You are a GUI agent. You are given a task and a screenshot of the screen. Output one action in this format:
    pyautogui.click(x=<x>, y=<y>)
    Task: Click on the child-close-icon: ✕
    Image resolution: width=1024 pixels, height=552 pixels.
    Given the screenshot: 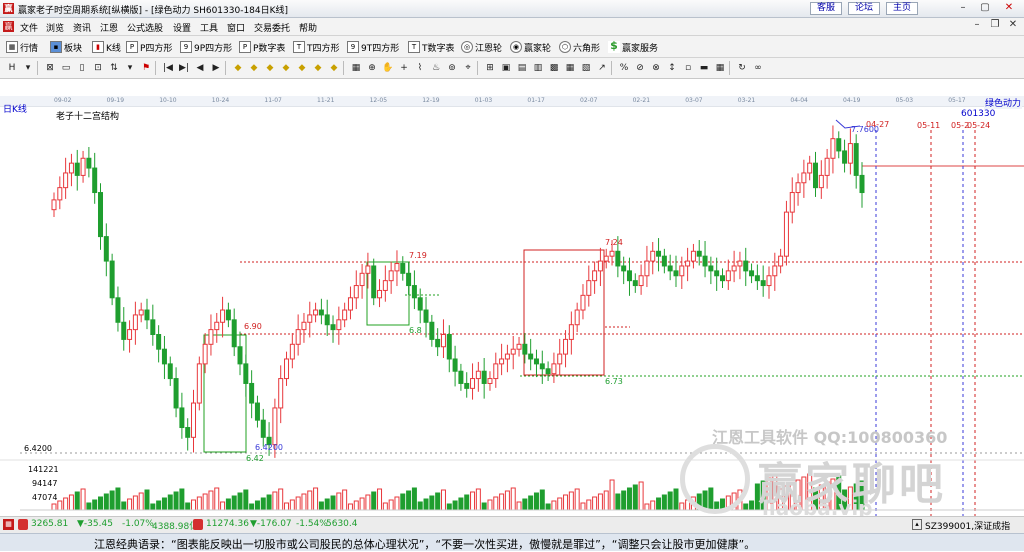 What is the action you would take?
    pyautogui.click(x=1013, y=25)
    